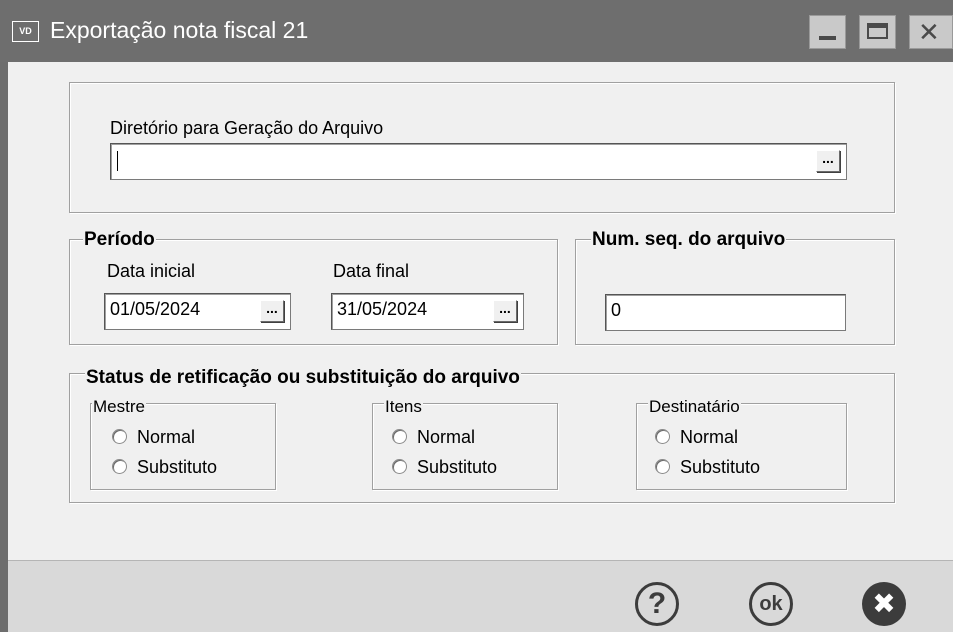 The height and width of the screenshot is (632, 953). I want to click on end-date-label: Data final, so click(371, 271).